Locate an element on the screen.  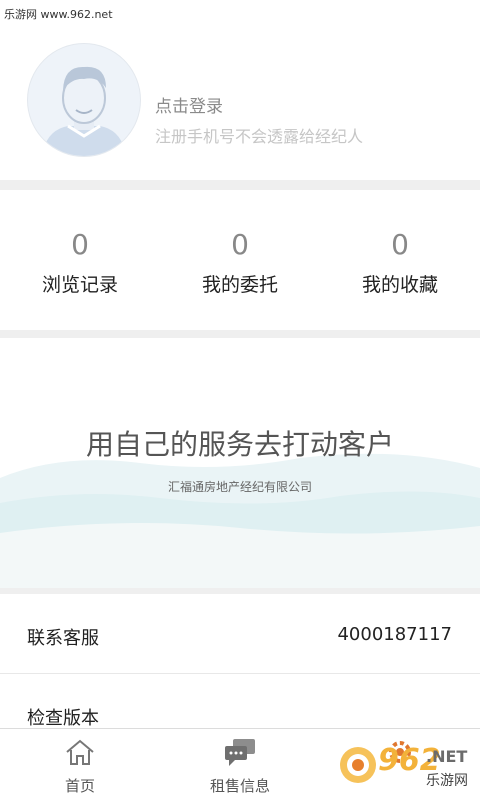
tab-home: 首页 is located at coordinates (80, 765).